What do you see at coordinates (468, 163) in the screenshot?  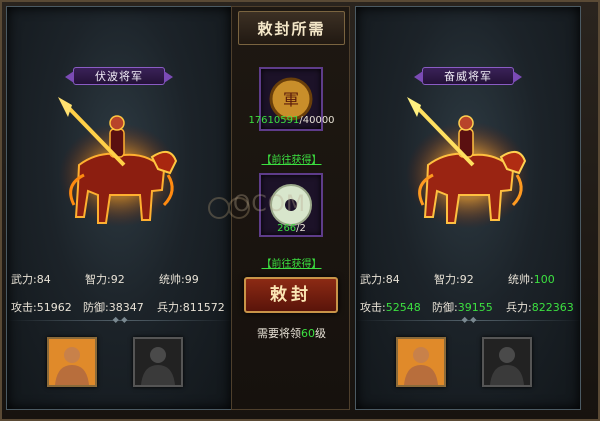 I see `fire-horse-rider-upgraded-icon` at bounding box center [468, 163].